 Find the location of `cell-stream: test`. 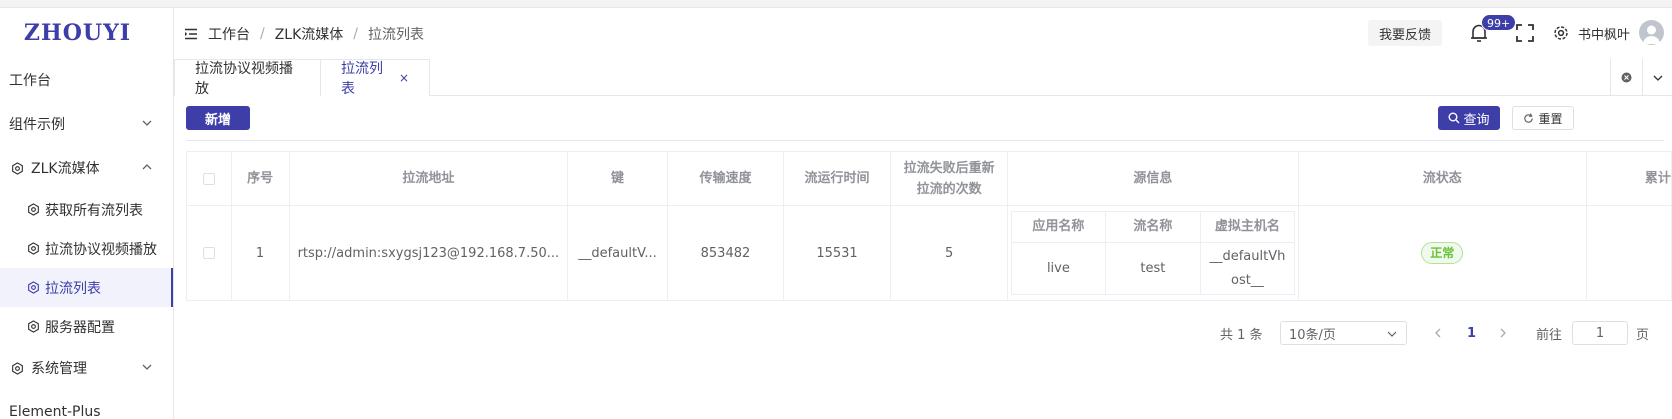

cell-stream: test is located at coordinates (1152, 268).